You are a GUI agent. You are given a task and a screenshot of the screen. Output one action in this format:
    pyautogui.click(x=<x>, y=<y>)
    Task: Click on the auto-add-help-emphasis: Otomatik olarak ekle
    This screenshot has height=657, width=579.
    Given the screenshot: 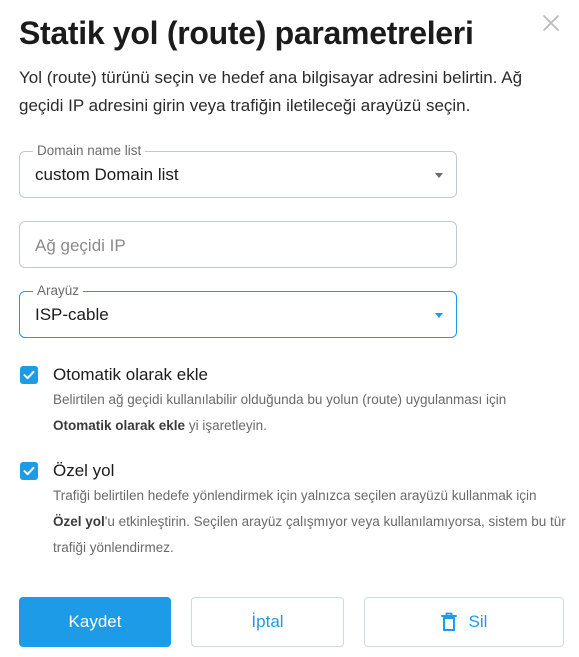 What is the action you would take?
    pyautogui.click(x=119, y=425)
    